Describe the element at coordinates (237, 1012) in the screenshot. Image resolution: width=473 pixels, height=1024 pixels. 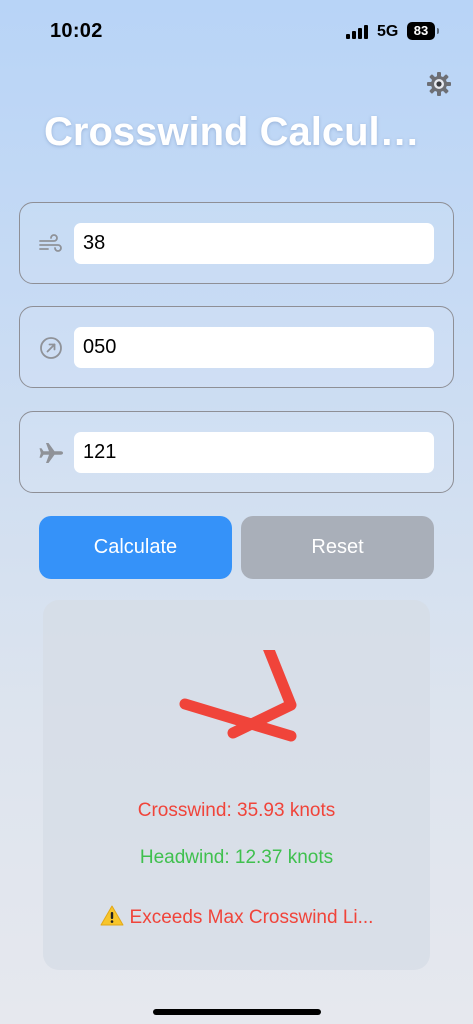
I see `home-indicator` at that location.